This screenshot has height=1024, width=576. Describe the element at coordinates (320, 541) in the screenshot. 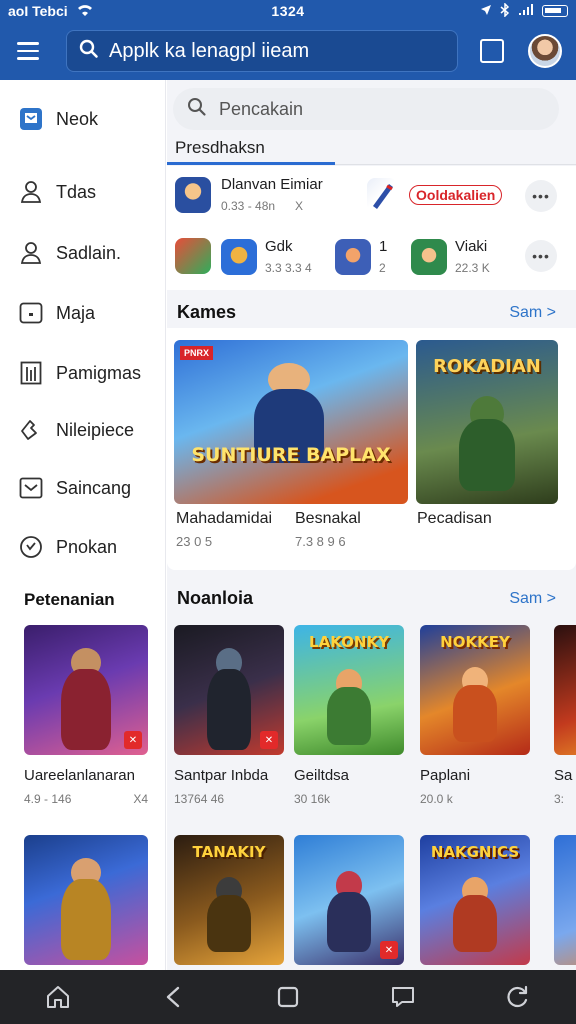

I see `game-meta: 7.3 8 9 6` at that location.